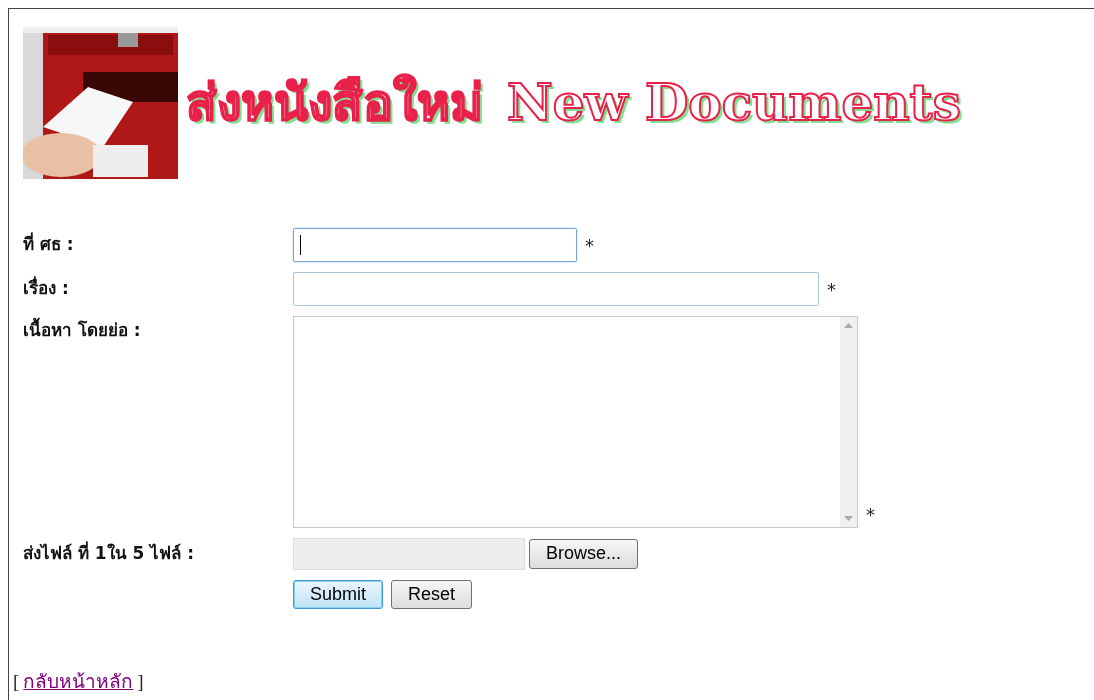 The height and width of the screenshot is (700, 1094). Describe the element at coordinates (16, 681) in the screenshot. I see `bracket: [` at that location.